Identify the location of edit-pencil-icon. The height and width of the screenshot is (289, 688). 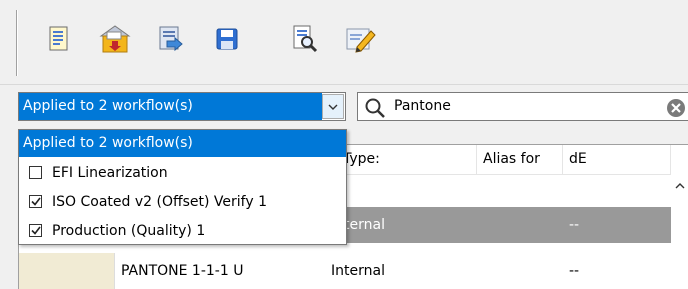
(361, 40).